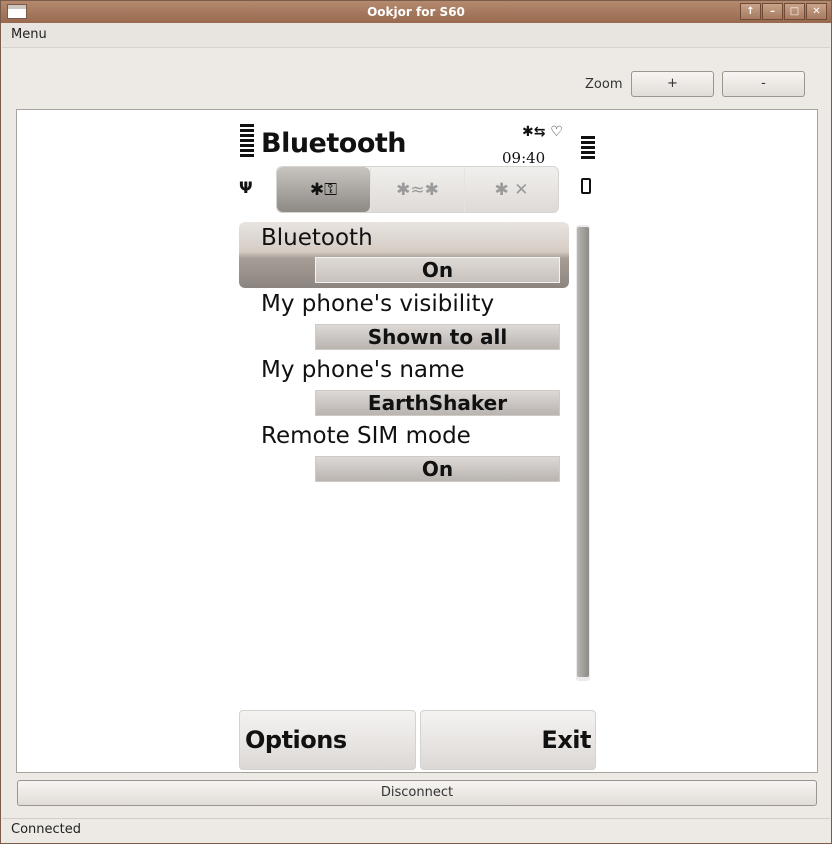  I want to click on blocked-devices-tab-icon: ✱ ✕, so click(511, 189).